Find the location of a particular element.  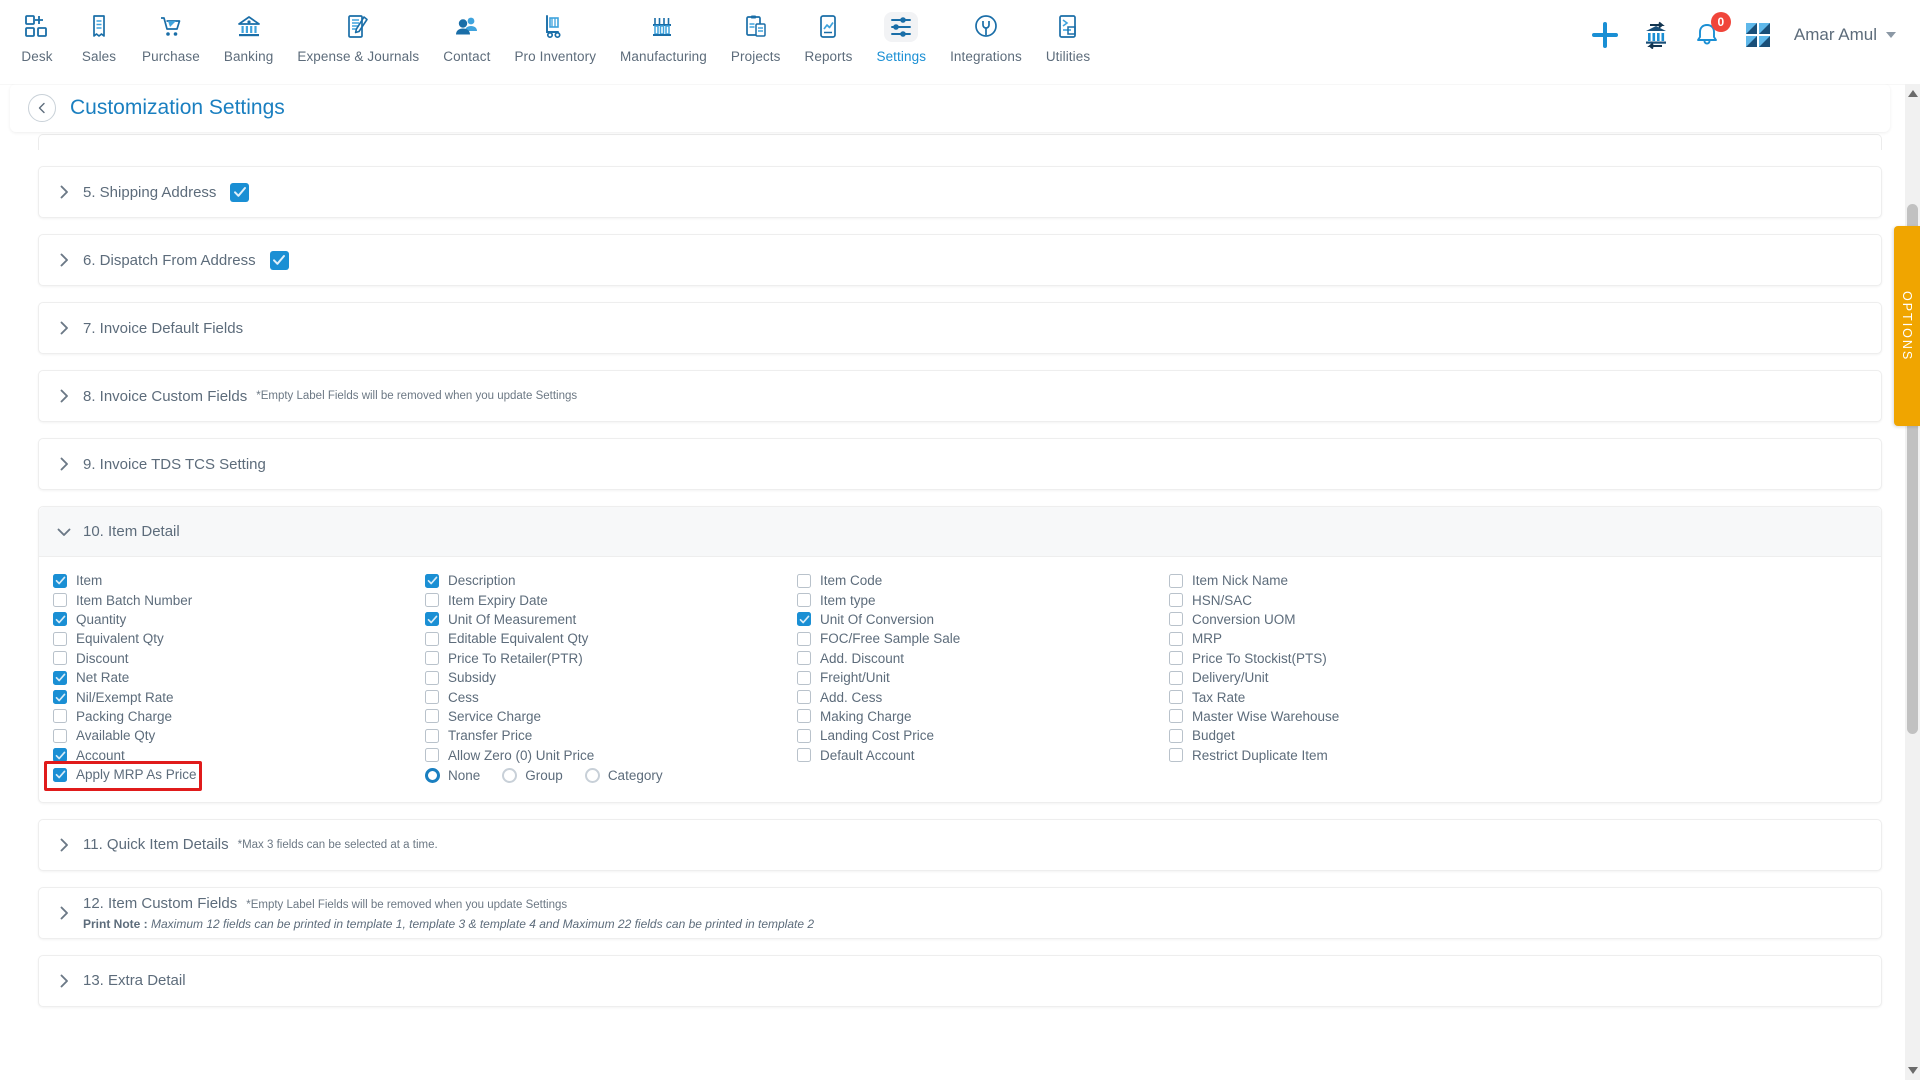

nav-item-expense-journals: Expense & Journals is located at coordinates (358, 36).